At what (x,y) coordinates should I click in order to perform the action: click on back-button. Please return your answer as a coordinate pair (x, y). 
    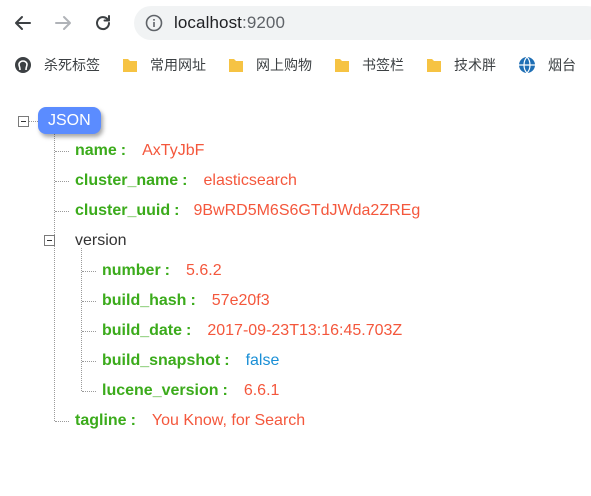
    Looking at the image, I should click on (23, 23).